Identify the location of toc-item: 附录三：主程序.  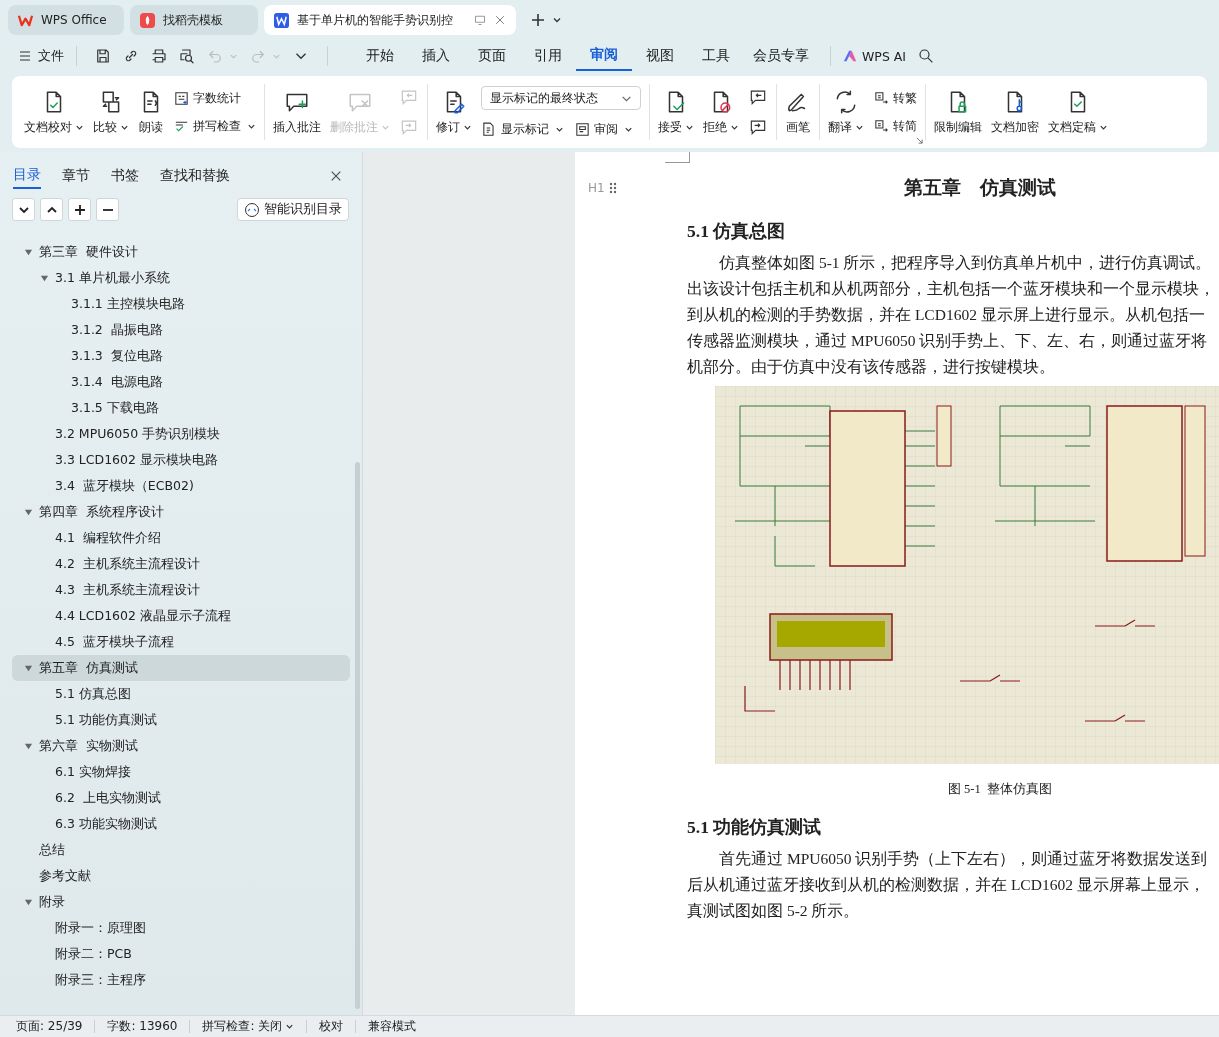
(175, 980).